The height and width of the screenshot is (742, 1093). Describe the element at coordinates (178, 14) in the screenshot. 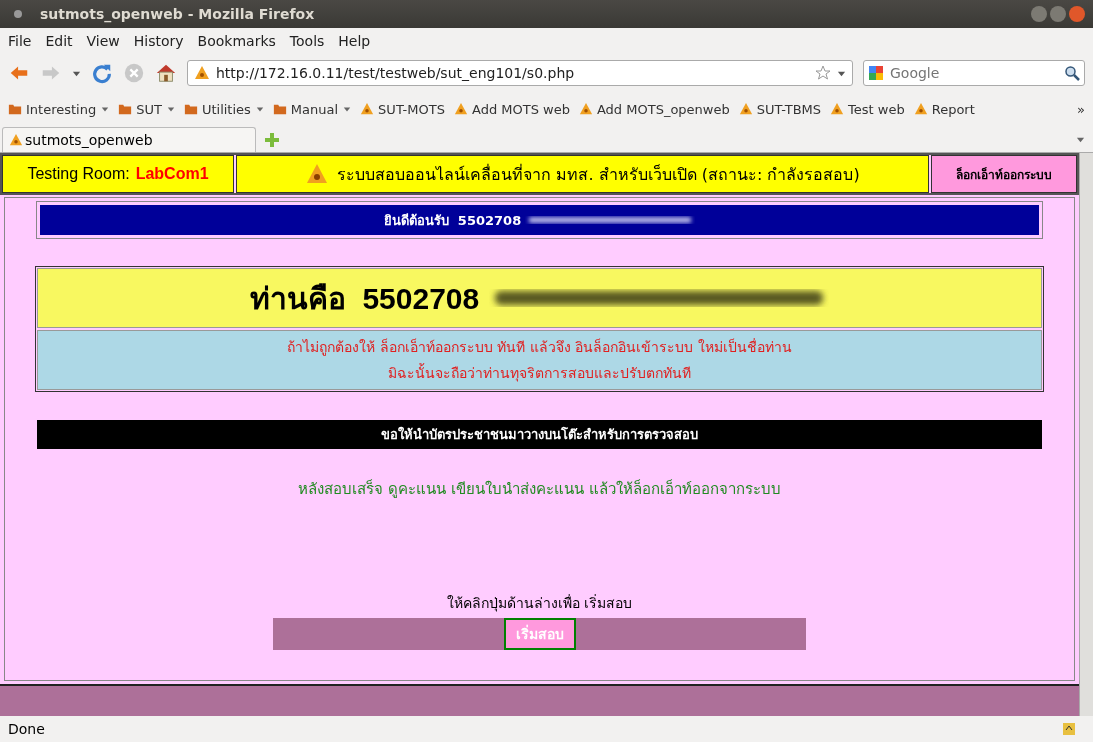

I see `window-title: sutmots_openweb - Mozilla Firefox` at that location.